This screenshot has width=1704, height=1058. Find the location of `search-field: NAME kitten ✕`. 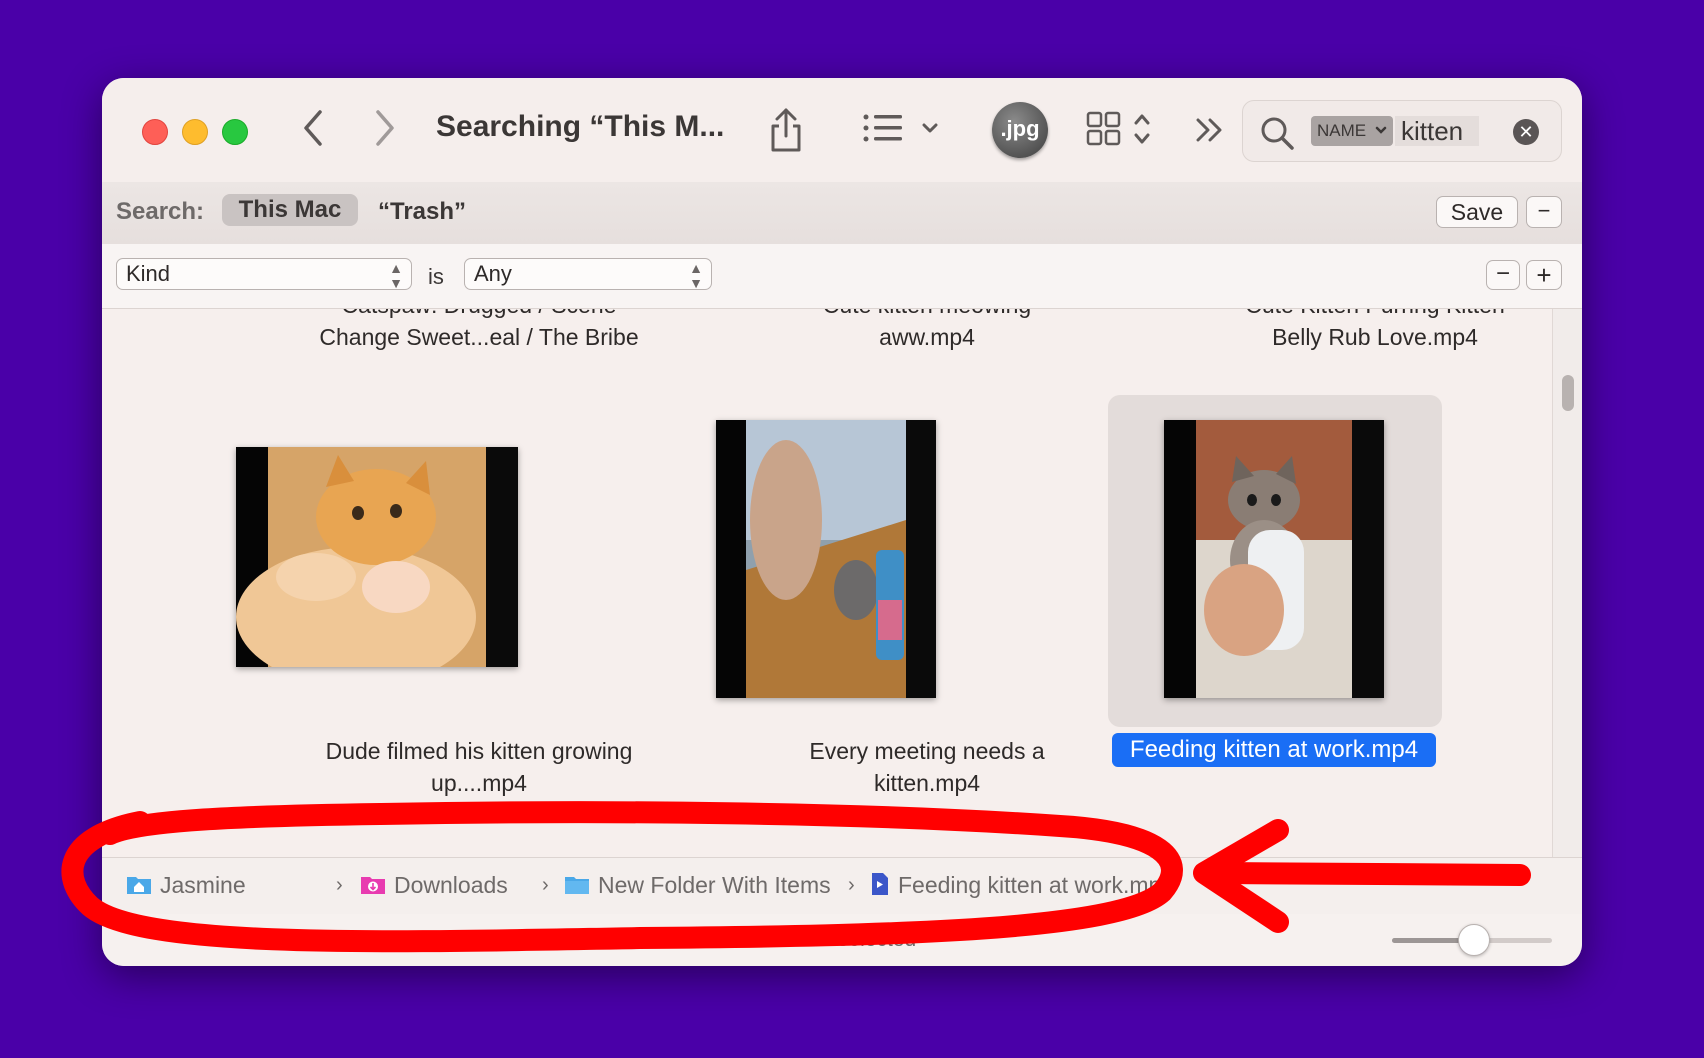

search-field: NAME kitten ✕ is located at coordinates (1402, 131).